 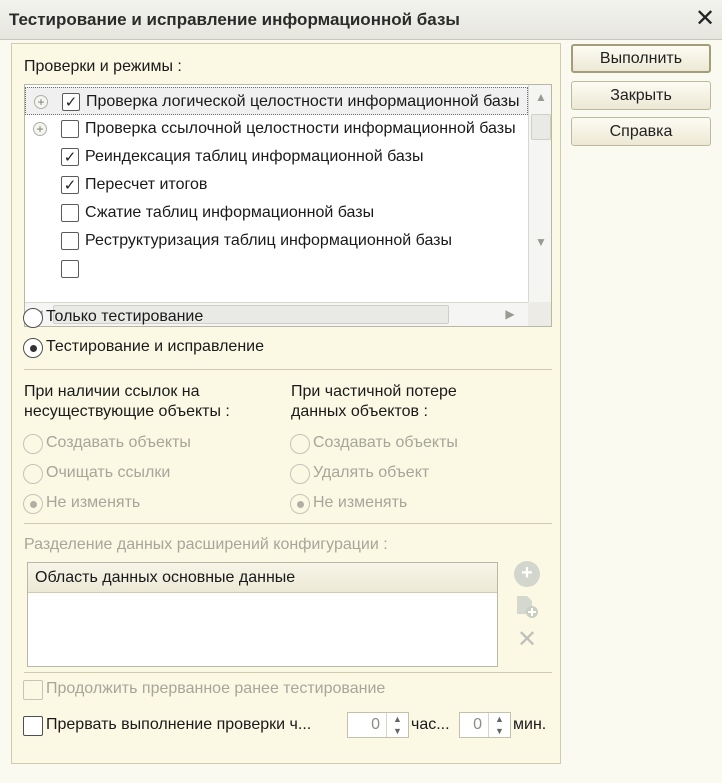 What do you see at coordinates (374, 391) in the screenshot?
I see `partial-loss-label-line: При частичной потере` at bounding box center [374, 391].